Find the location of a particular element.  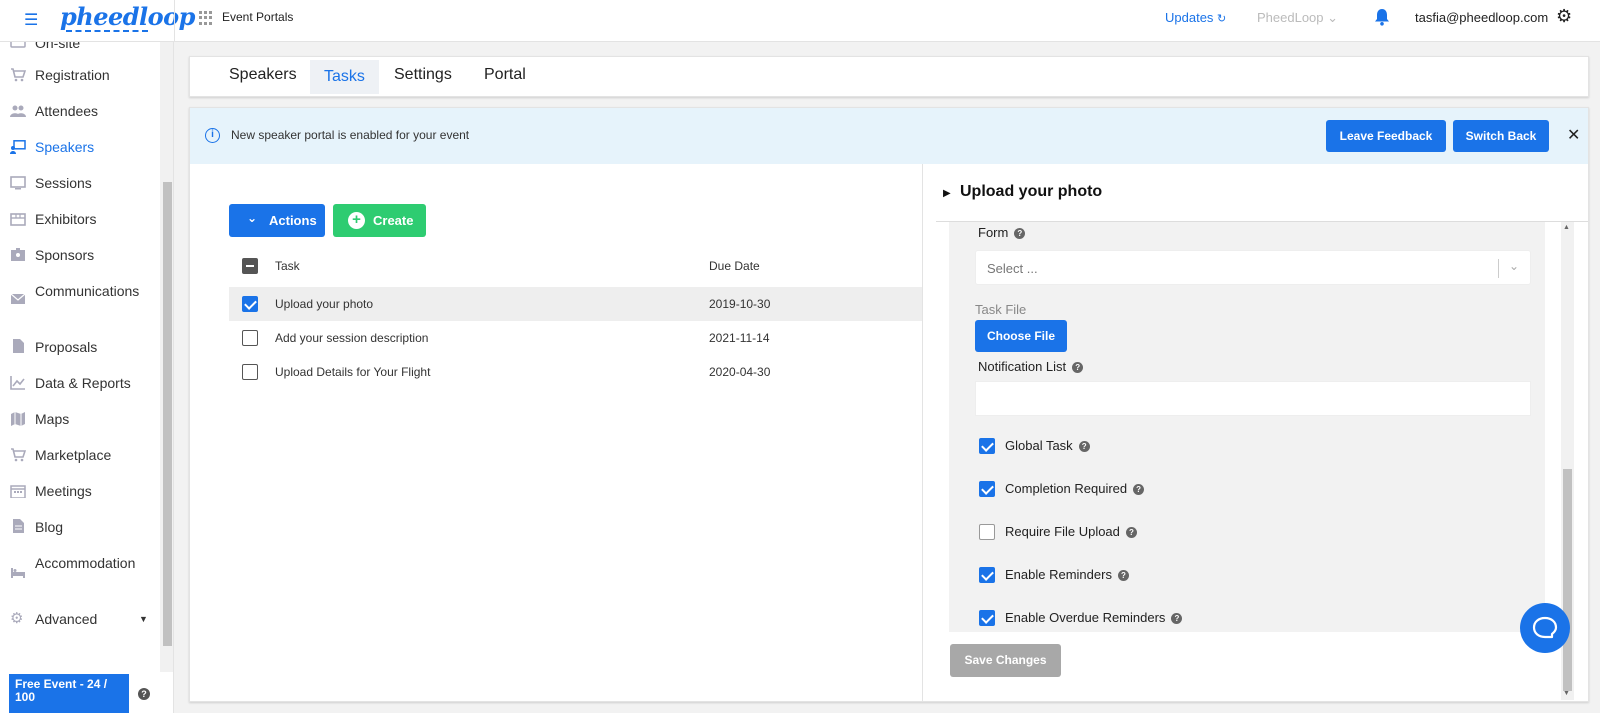

chart-icon is located at coordinates (17, 383).